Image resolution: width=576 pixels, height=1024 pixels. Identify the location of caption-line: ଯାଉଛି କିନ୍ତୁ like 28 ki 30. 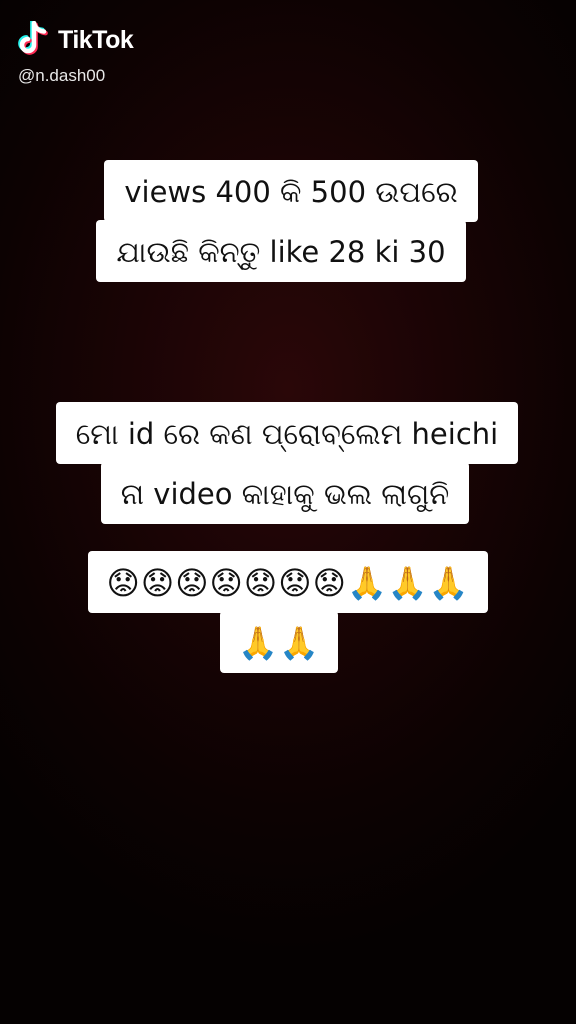
(281, 251).